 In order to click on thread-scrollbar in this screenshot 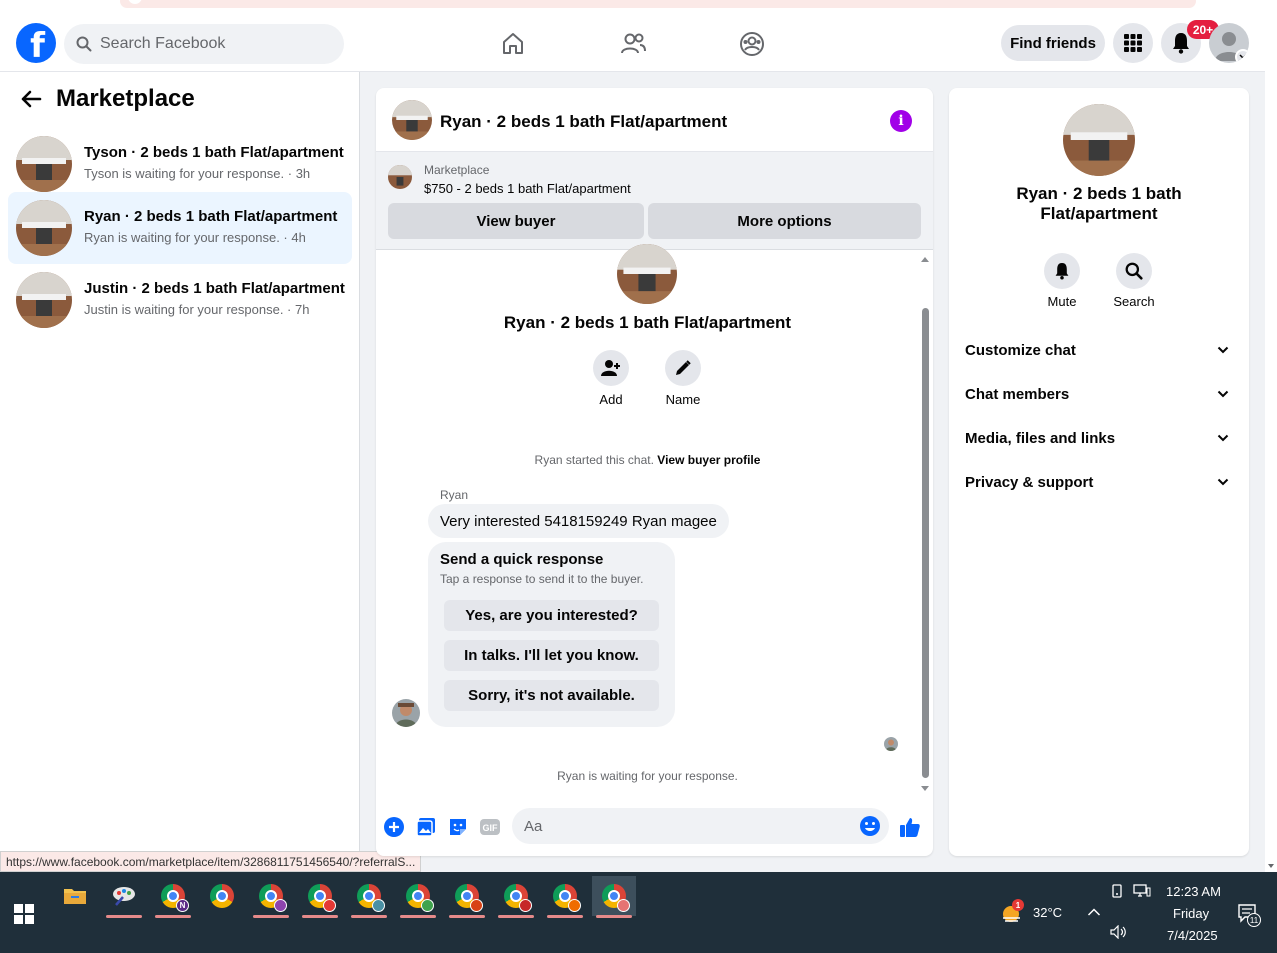, I will do `click(925, 524)`.